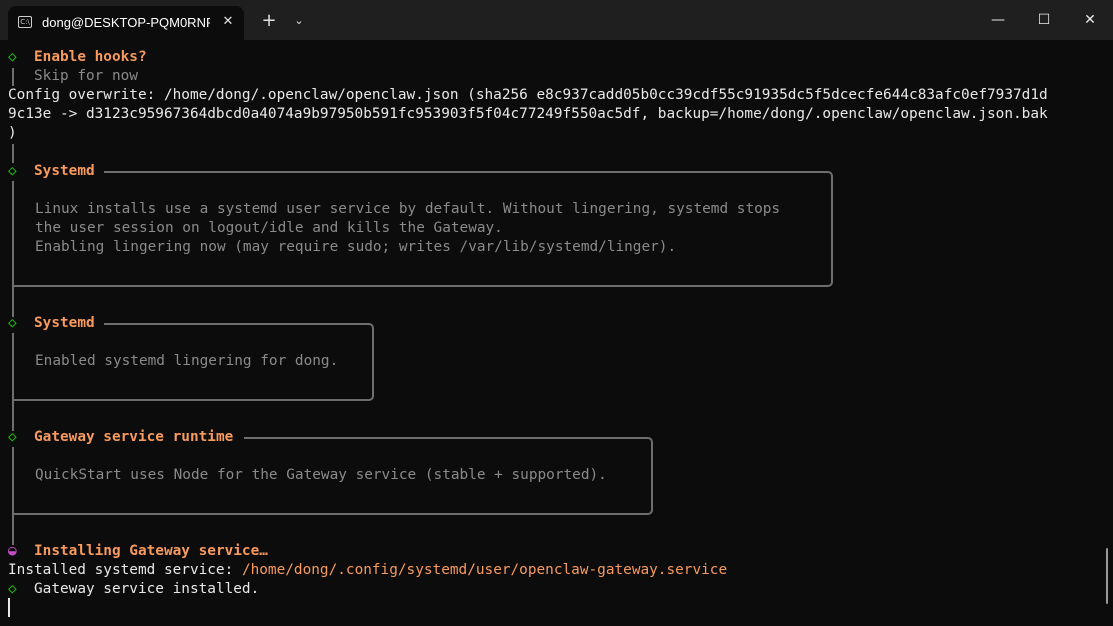  I want to click on close-window-button: ✕, so click(1090, 20).